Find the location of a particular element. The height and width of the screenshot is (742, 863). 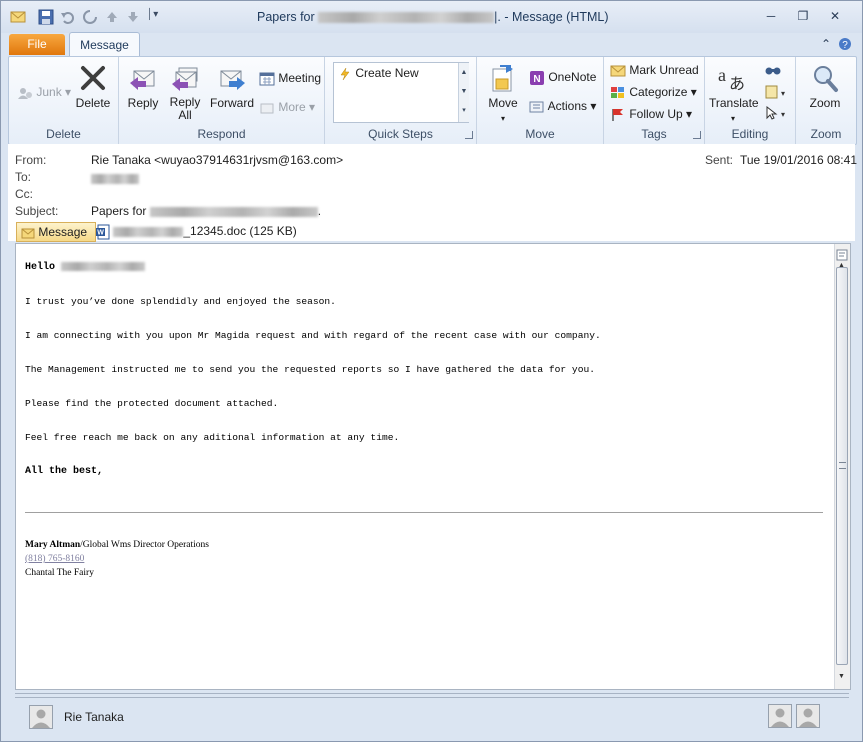

subject-value: Papers for . is located at coordinates (206, 211).